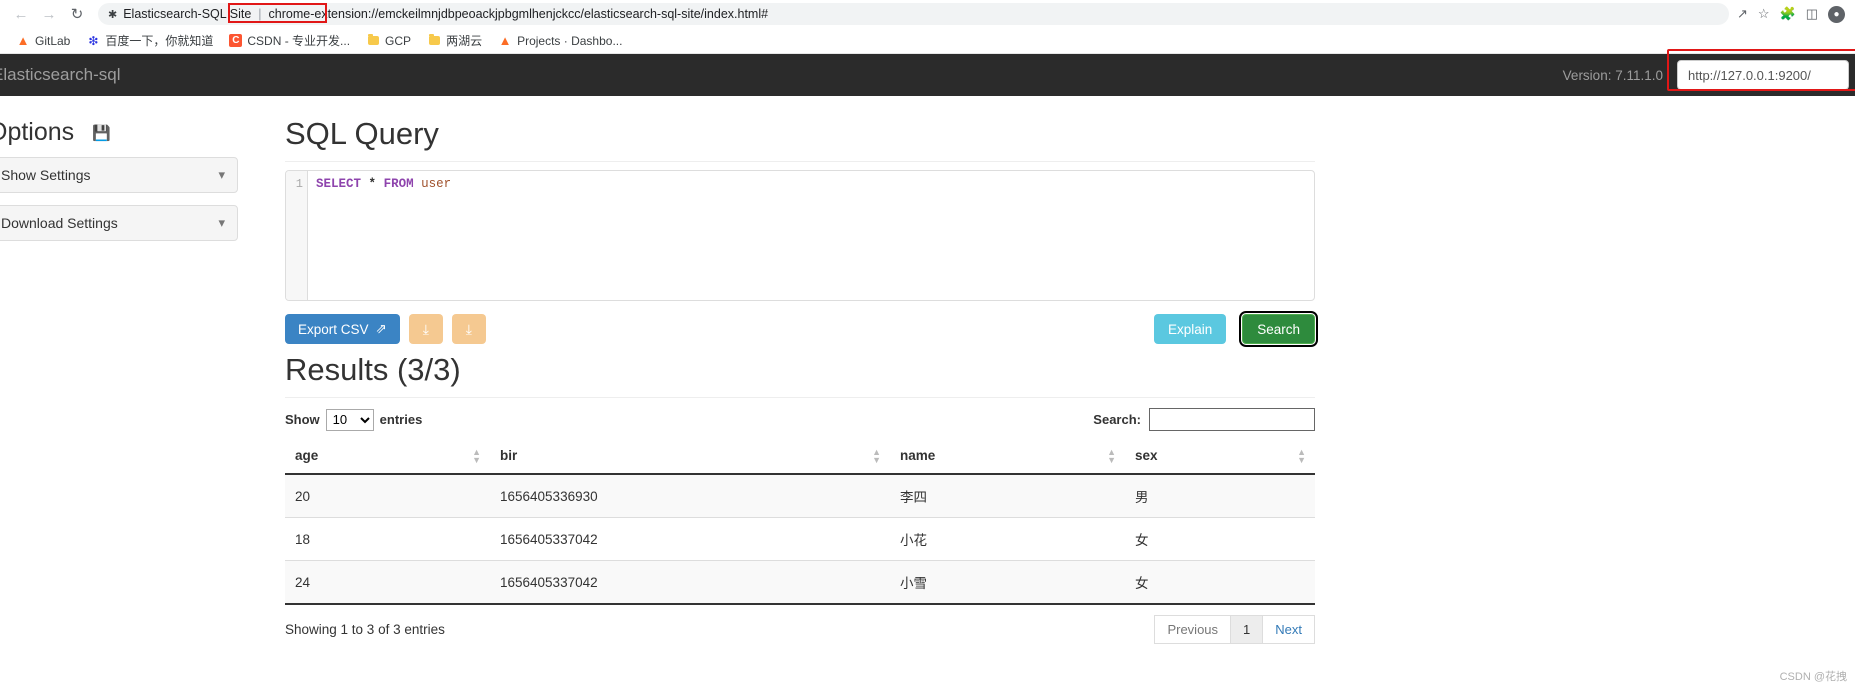  What do you see at coordinates (800, 375) in the screenshot?
I see `results-title: Results (3/3)` at bounding box center [800, 375].